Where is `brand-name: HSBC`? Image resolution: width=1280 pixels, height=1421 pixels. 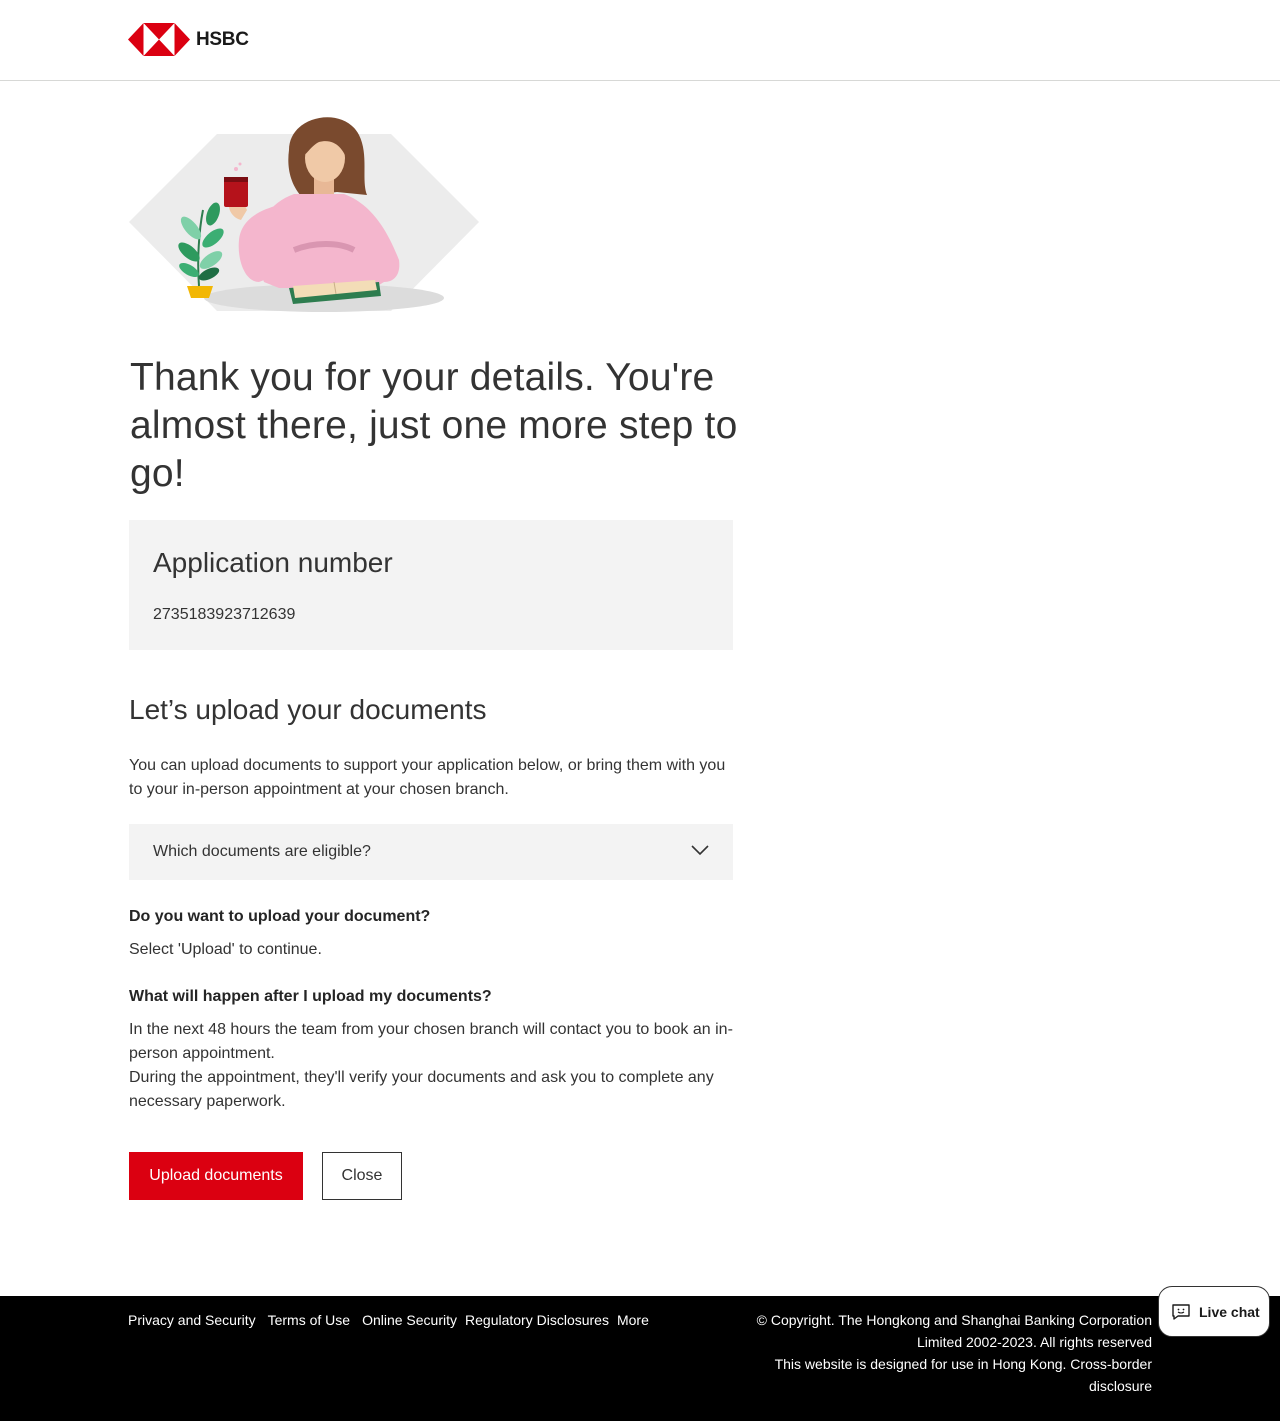
brand-name: HSBC is located at coordinates (222, 39).